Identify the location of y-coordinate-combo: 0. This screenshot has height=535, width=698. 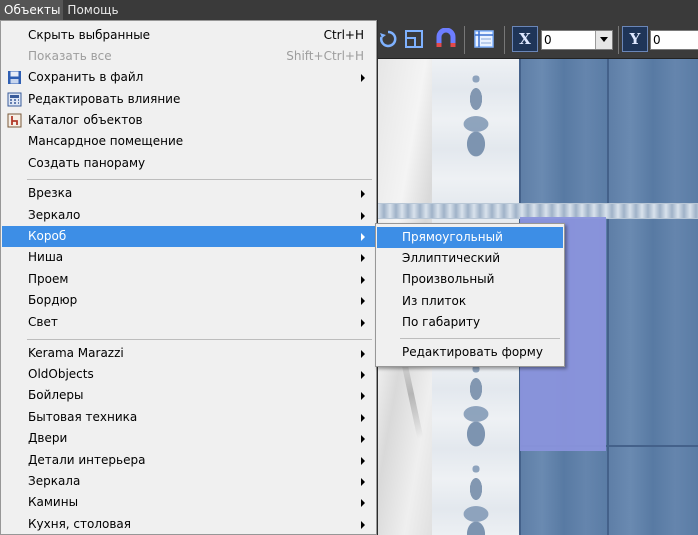
(674, 40).